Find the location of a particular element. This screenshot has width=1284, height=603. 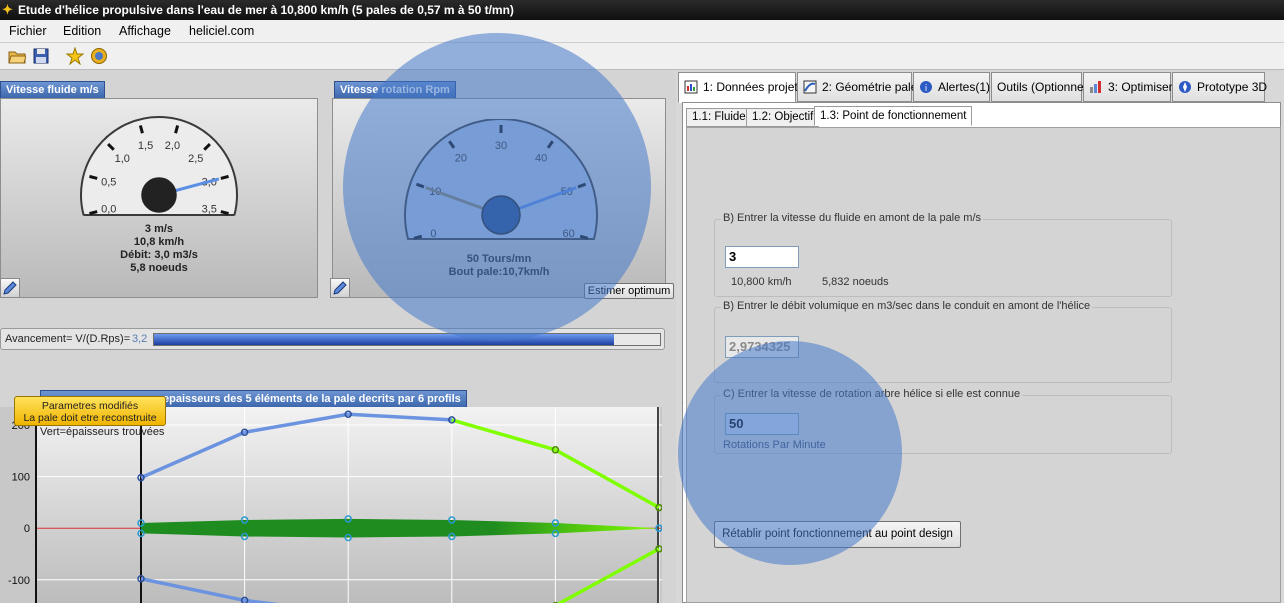

tab-label: Prototype 3D is located at coordinates (1232, 87).